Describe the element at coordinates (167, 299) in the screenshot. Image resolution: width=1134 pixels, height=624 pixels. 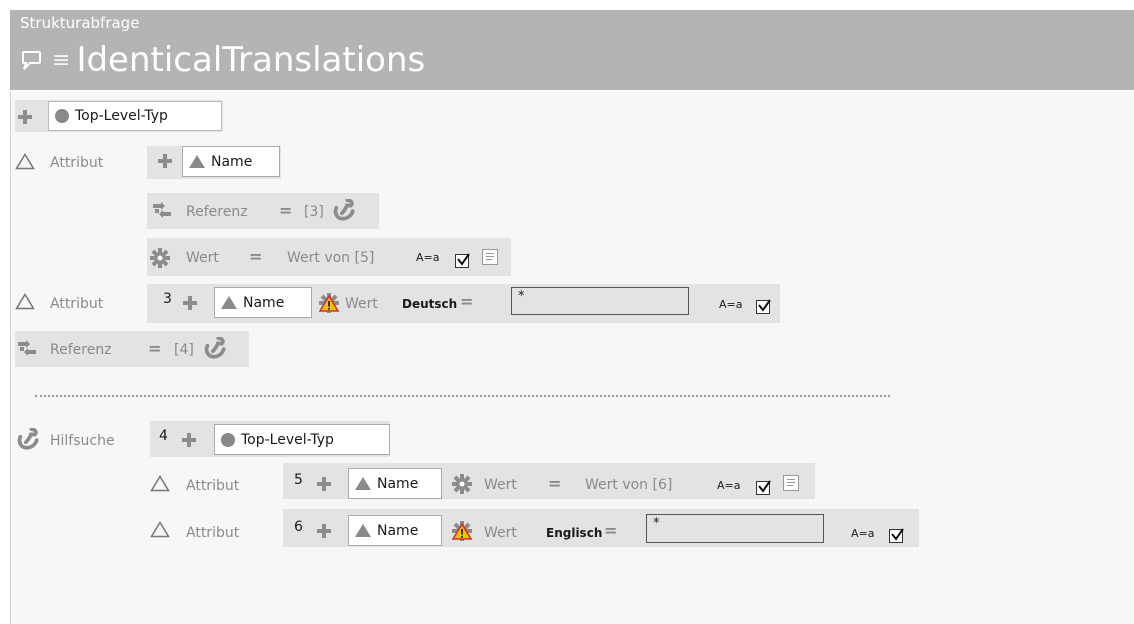
I see `attr2-number: 3` at that location.